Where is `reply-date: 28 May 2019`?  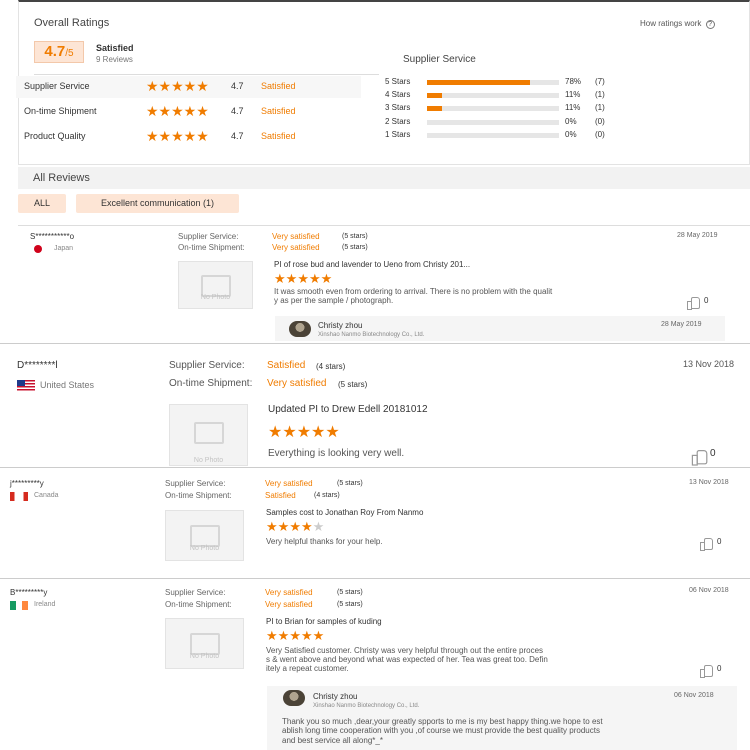
reply-date: 28 May 2019 is located at coordinates (681, 324).